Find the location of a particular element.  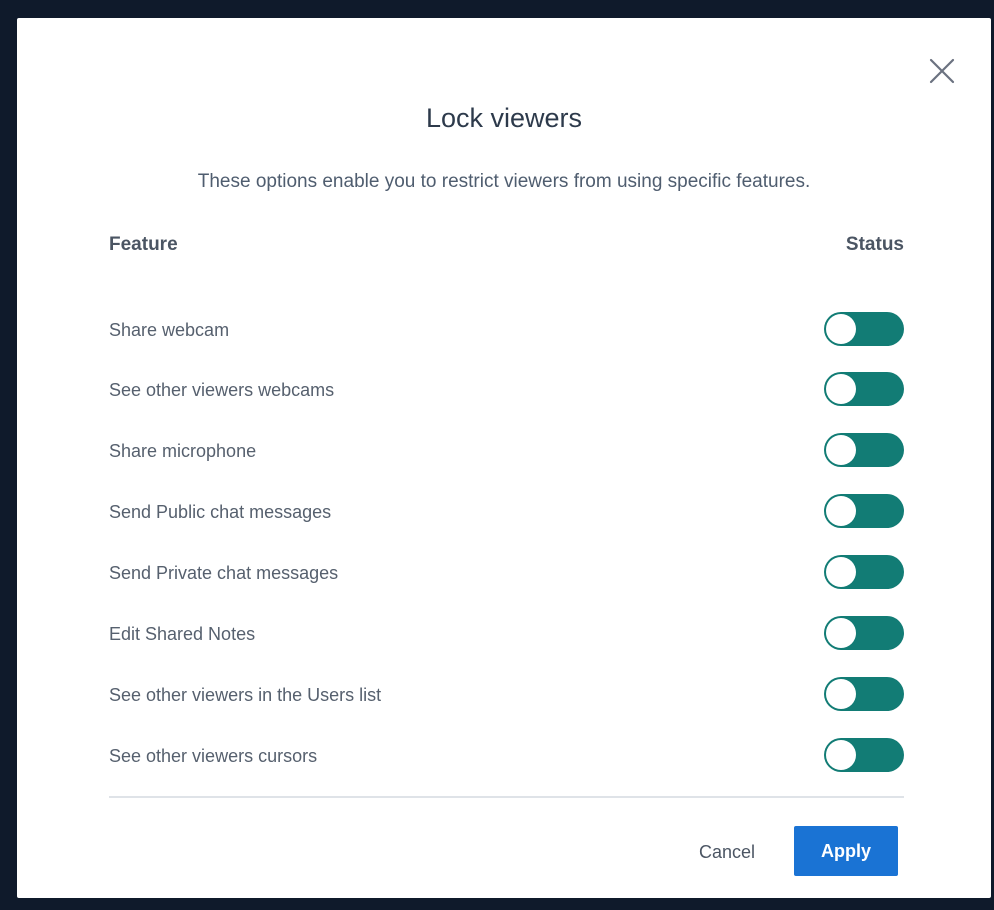

close-button is located at coordinates (942, 71).